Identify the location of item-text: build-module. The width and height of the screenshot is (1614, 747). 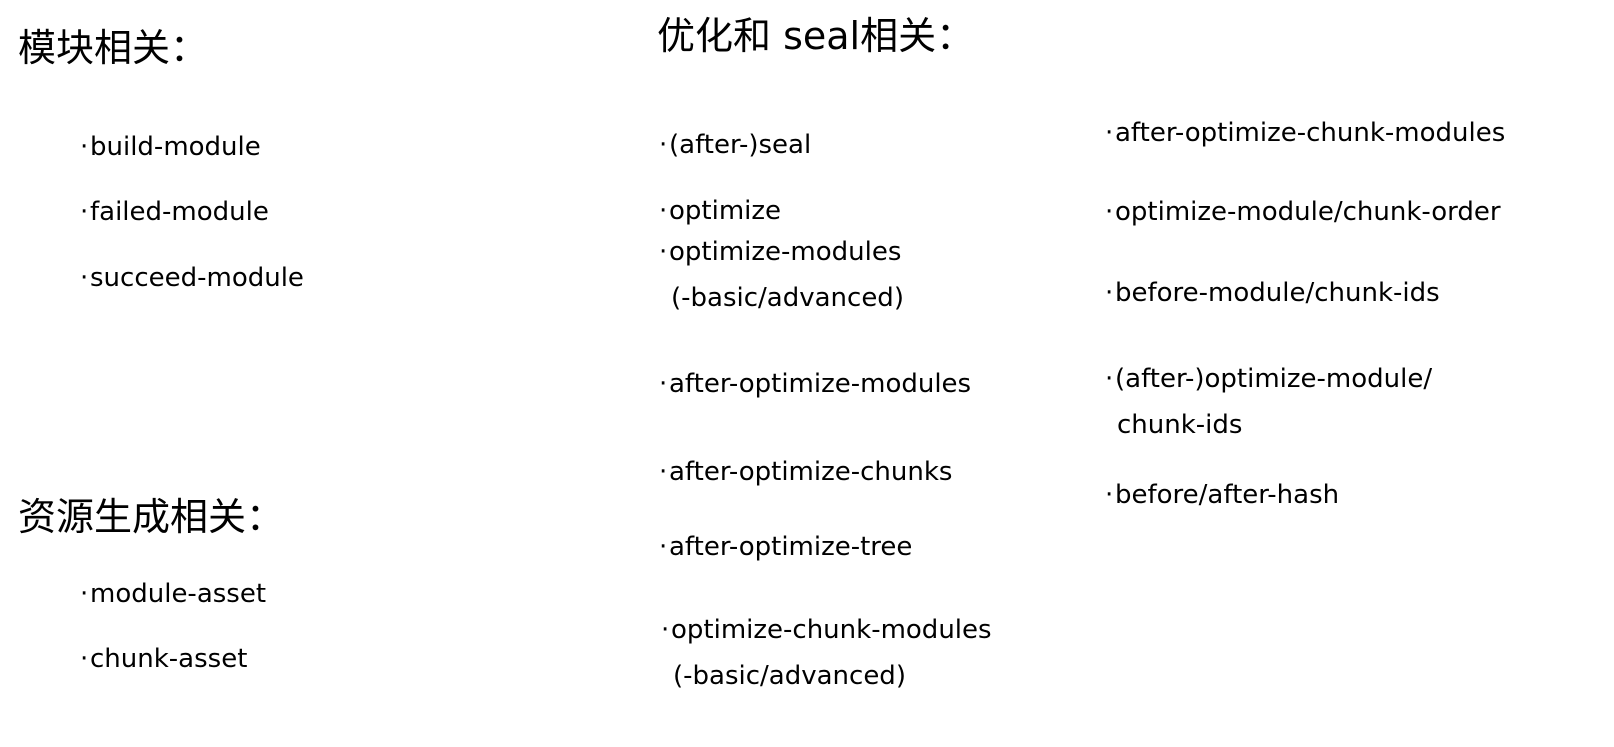
(175, 147).